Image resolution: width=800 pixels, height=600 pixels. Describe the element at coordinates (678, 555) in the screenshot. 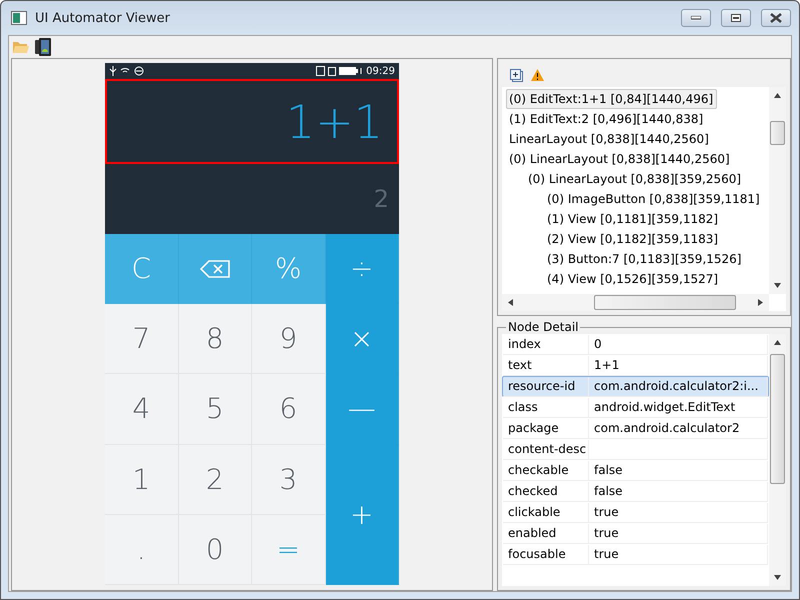

I see `property-value: true` at that location.